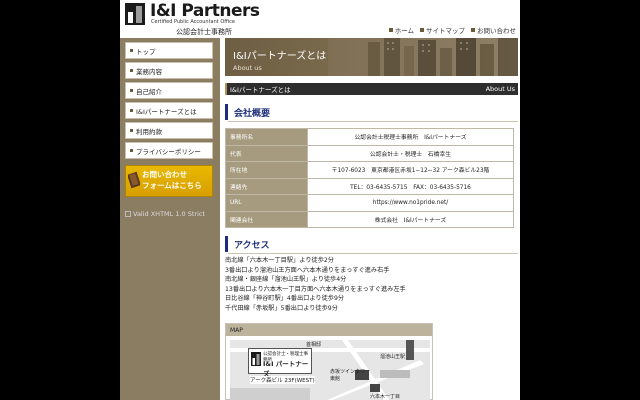  I want to click on sidebar-item-top: トップ, so click(169, 50).